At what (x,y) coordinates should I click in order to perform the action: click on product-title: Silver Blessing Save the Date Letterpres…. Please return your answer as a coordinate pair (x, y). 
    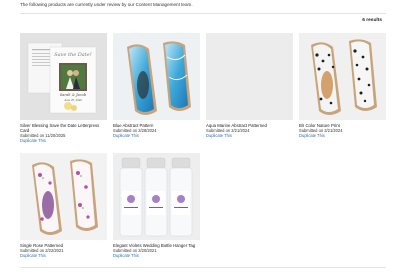
    Looking at the image, I should click on (63, 128).